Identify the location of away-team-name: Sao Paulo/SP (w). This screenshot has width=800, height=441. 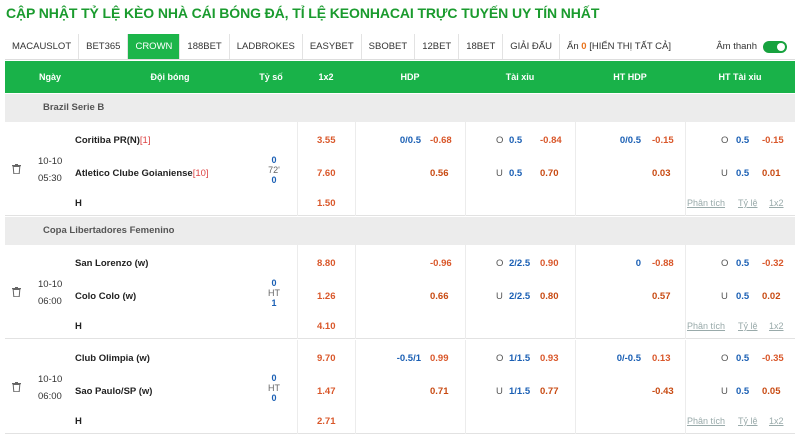
(114, 391).